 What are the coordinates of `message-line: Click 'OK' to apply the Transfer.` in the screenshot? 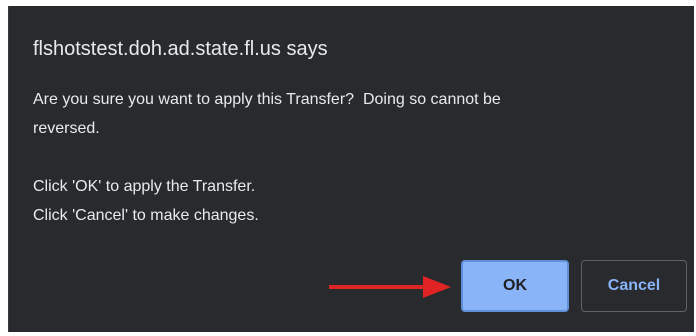 It's located at (144, 186).